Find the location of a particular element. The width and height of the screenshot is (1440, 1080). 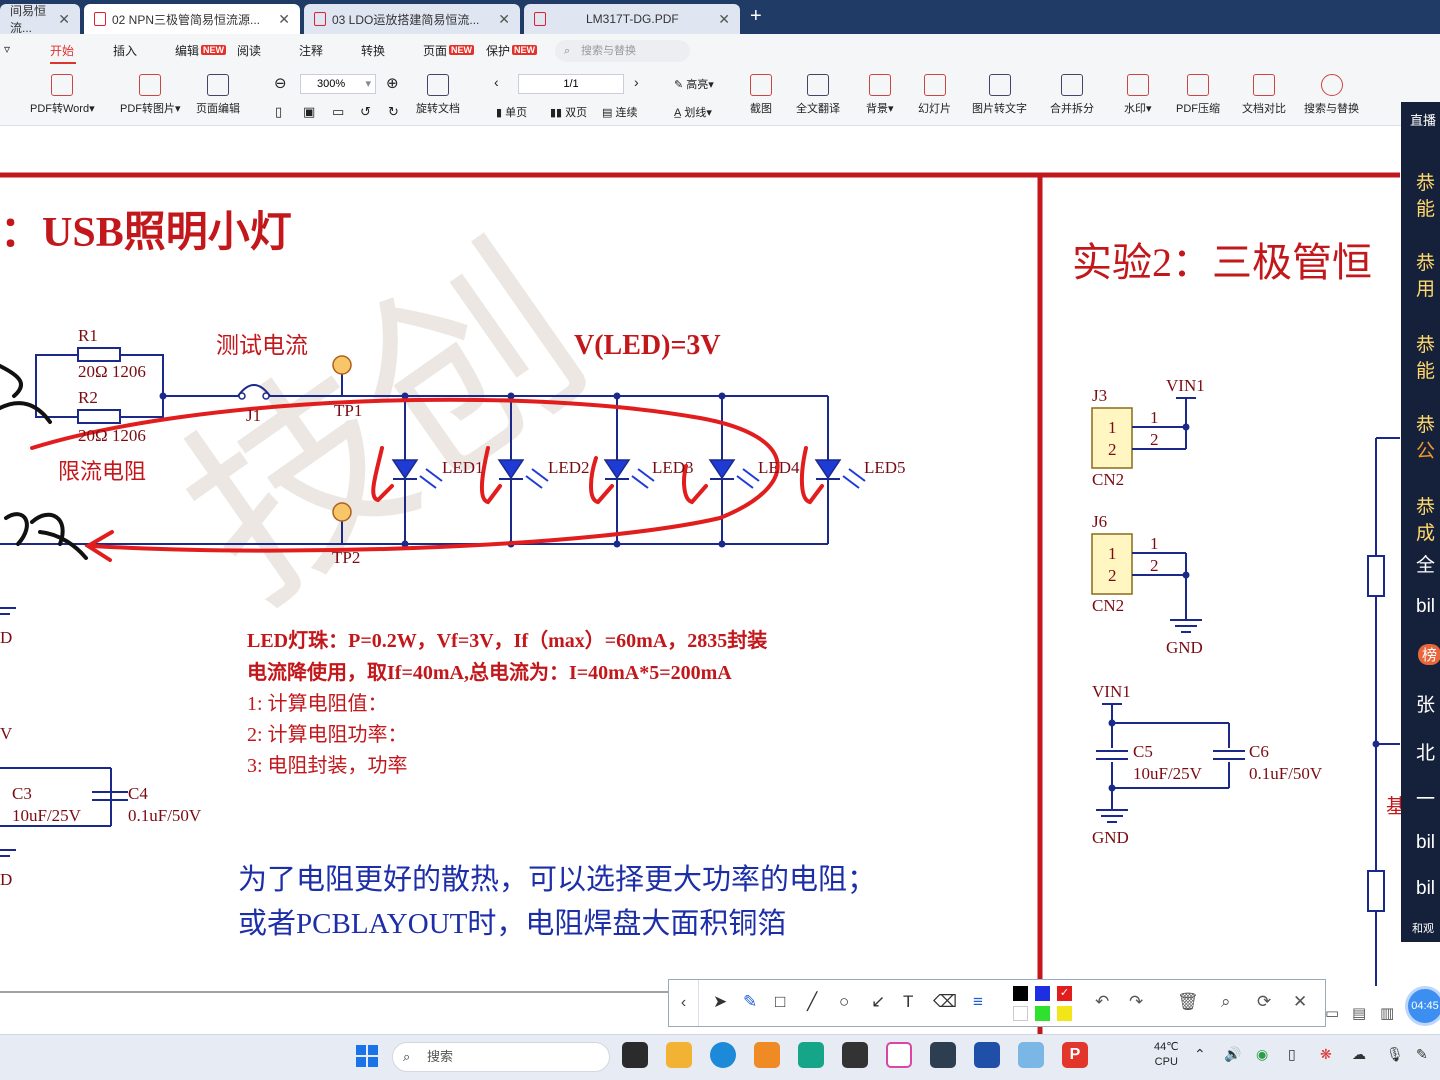

slideshow-button: 幻灯片 is located at coordinates (934, 95).